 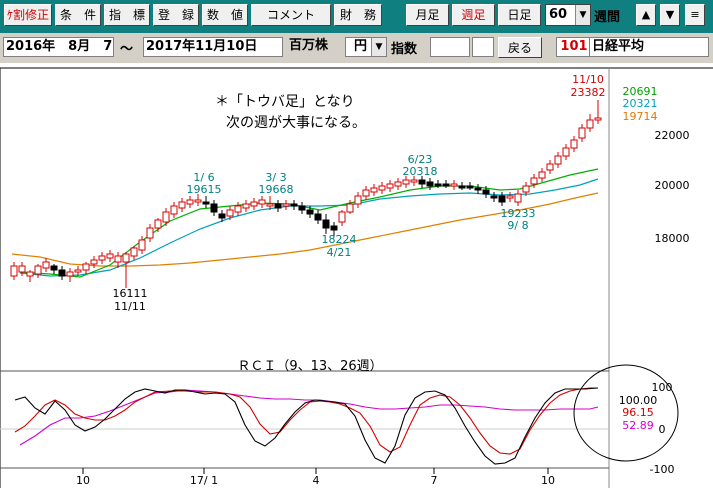 What do you see at coordinates (582, 15) in the screenshot?
I see `chevron-down-icon: ▼` at bounding box center [582, 15].